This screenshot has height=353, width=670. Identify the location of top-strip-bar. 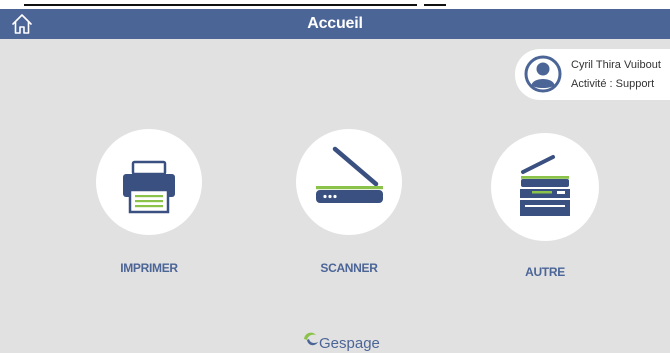
(220, 5).